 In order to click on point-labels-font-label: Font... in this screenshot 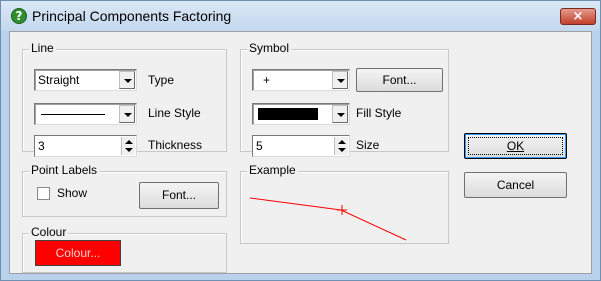, I will do `click(178, 195)`.